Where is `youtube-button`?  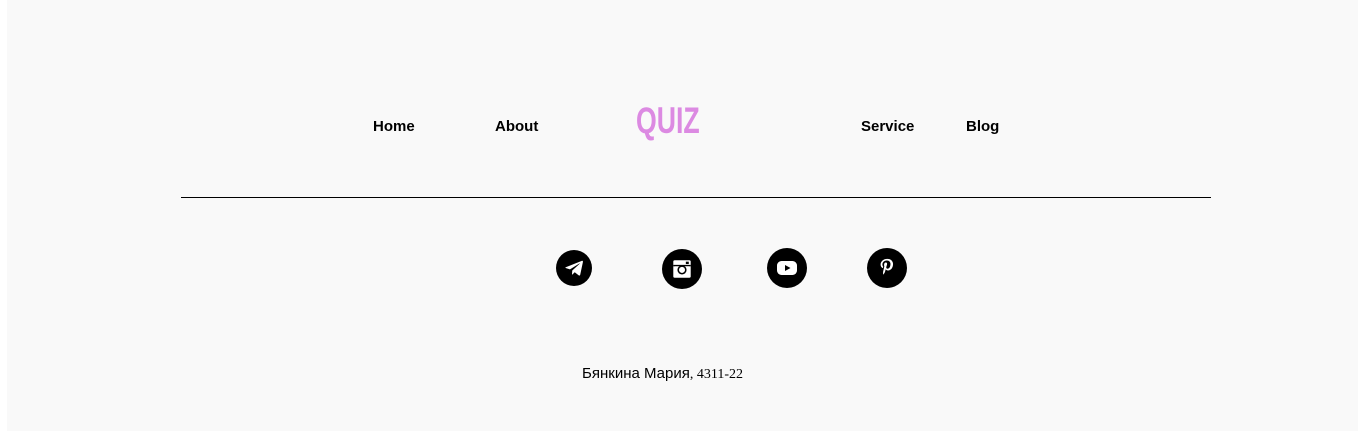 youtube-button is located at coordinates (787, 268).